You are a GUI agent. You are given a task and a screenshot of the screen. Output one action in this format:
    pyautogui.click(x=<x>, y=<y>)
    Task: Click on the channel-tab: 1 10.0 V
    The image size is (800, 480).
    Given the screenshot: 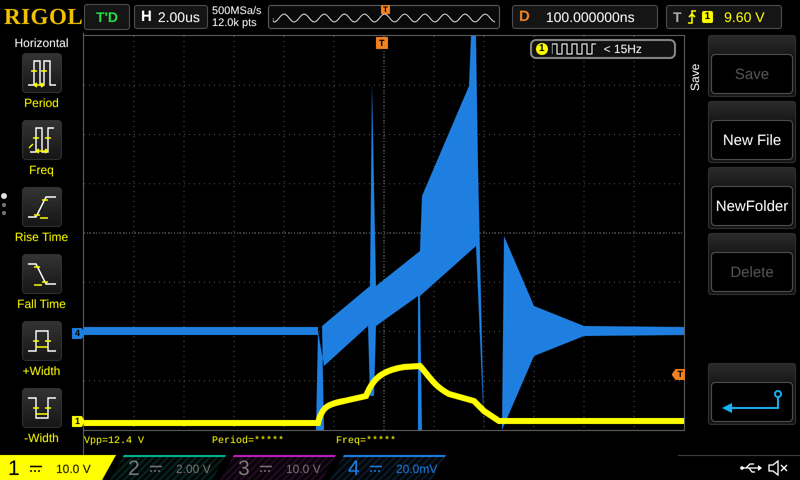 What is the action you would take?
    pyautogui.click(x=58, y=467)
    